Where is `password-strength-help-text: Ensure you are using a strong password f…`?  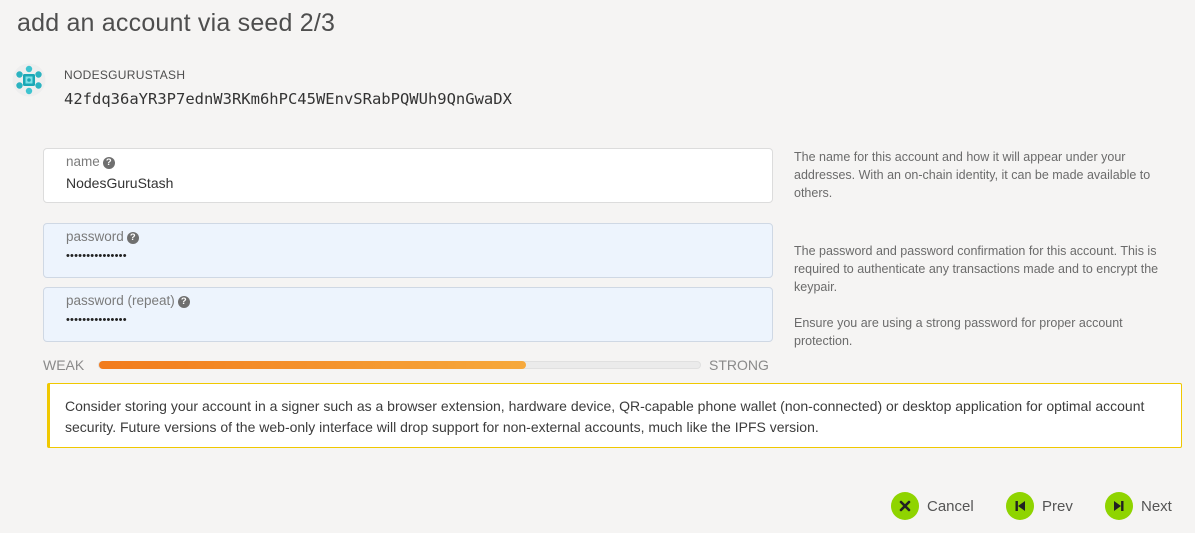 password-strength-help-text: Ensure you are using a strong password f… is located at coordinates (958, 332).